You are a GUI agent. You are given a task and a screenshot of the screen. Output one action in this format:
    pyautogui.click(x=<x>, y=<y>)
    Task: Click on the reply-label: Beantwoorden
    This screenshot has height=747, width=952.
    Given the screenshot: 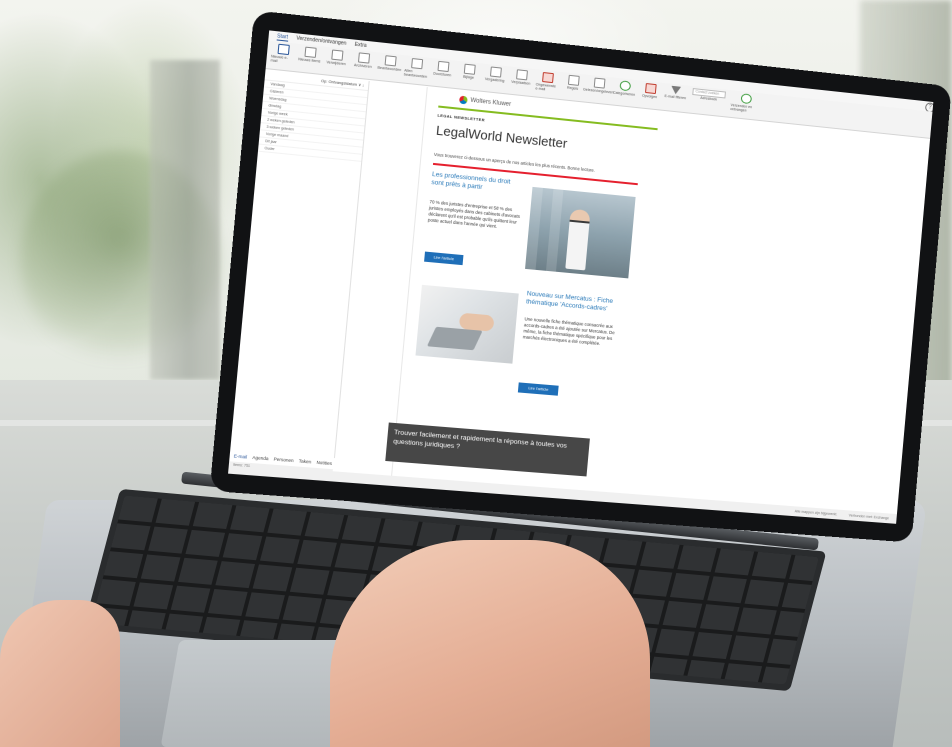 What is the action you would take?
    pyautogui.click(x=389, y=69)
    